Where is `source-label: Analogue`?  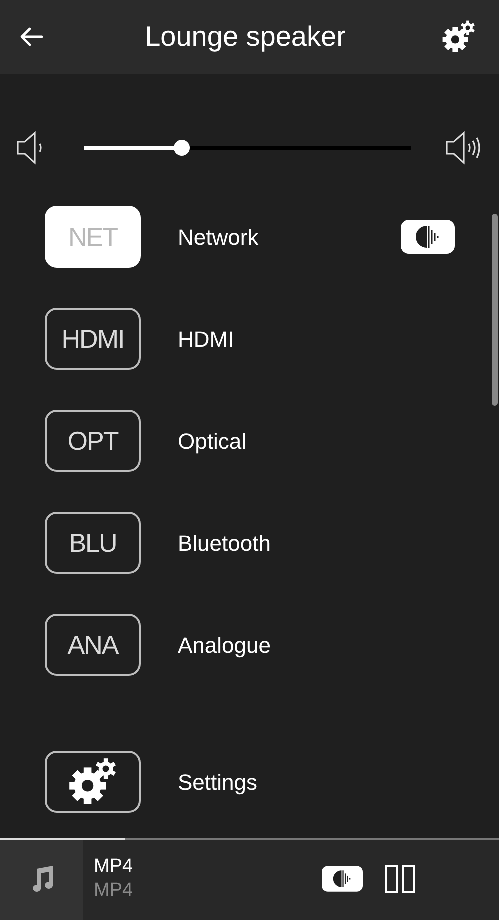 source-label: Analogue is located at coordinates (316, 645).